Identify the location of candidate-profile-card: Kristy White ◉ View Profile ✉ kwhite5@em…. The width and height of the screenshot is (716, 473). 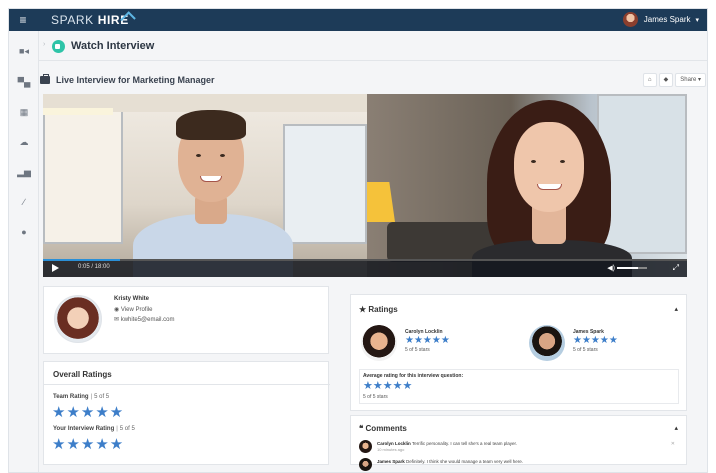
(186, 320).